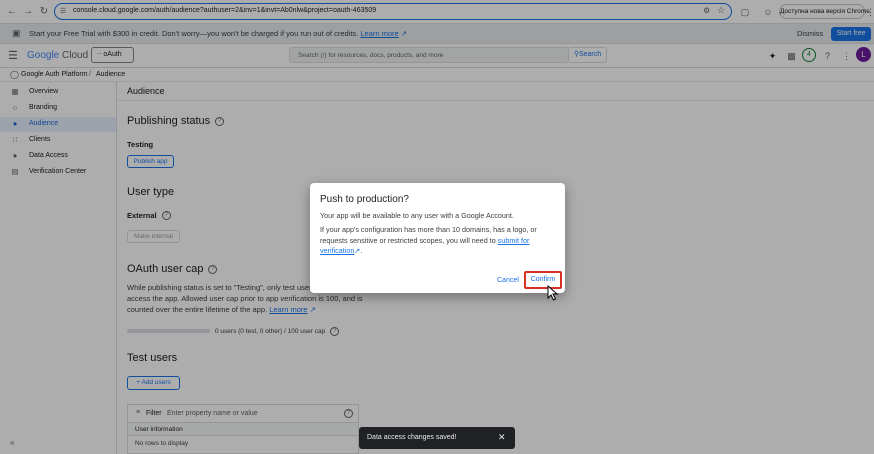 Image resolution: width=874 pixels, height=454 pixels. I want to click on cancel-button: Cancel, so click(508, 280).